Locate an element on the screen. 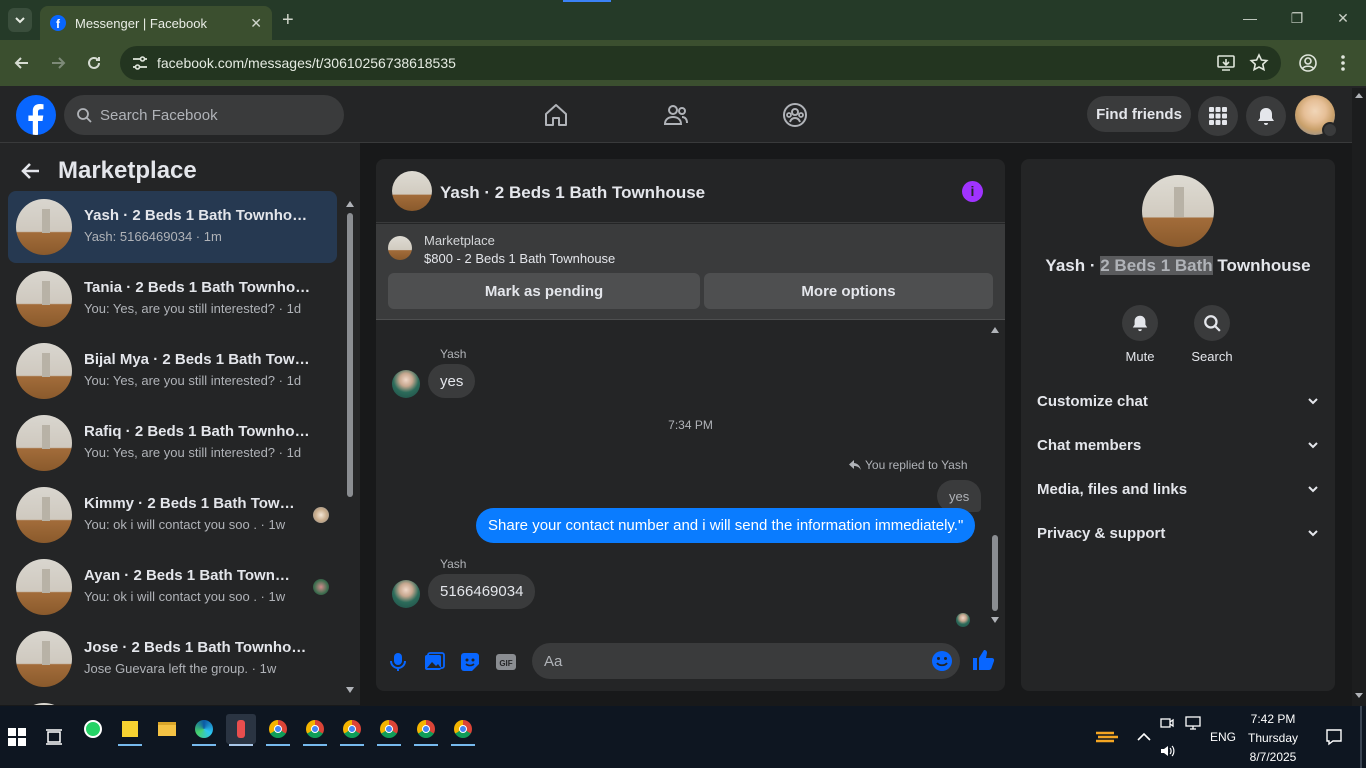 The image size is (1366, 768). like-thumb-icon is located at coordinates (983, 660).